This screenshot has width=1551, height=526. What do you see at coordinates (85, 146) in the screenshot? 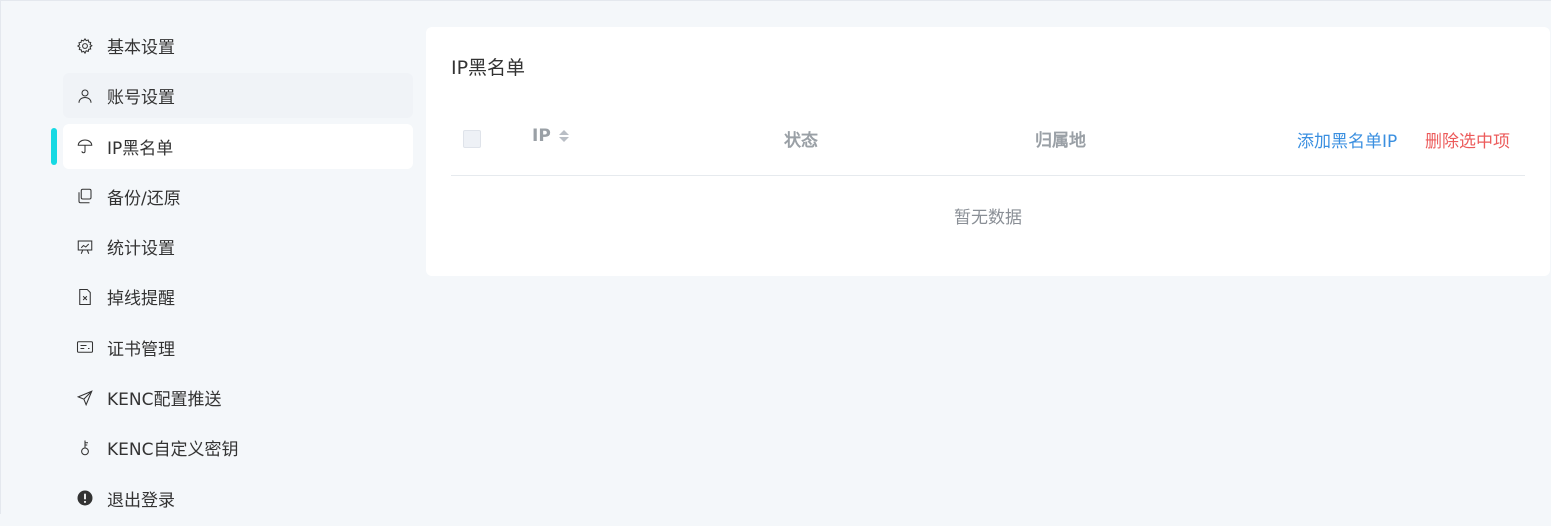
I see `umbrella-icon` at bounding box center [85, 146].